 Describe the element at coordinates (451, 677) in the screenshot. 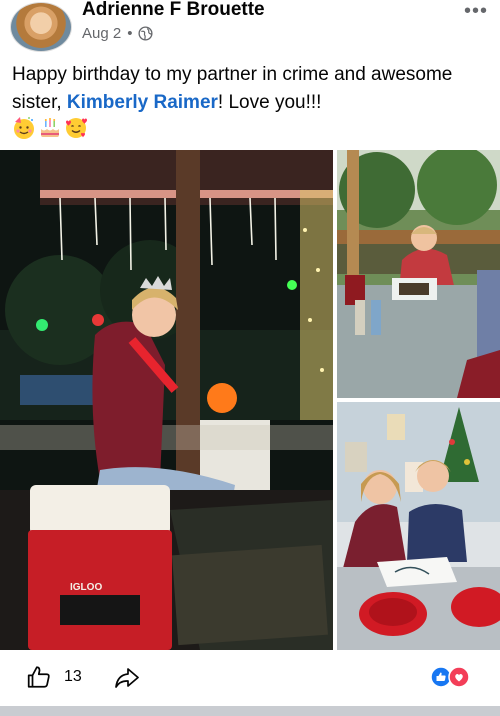

I see `reaction-summary` at that location.